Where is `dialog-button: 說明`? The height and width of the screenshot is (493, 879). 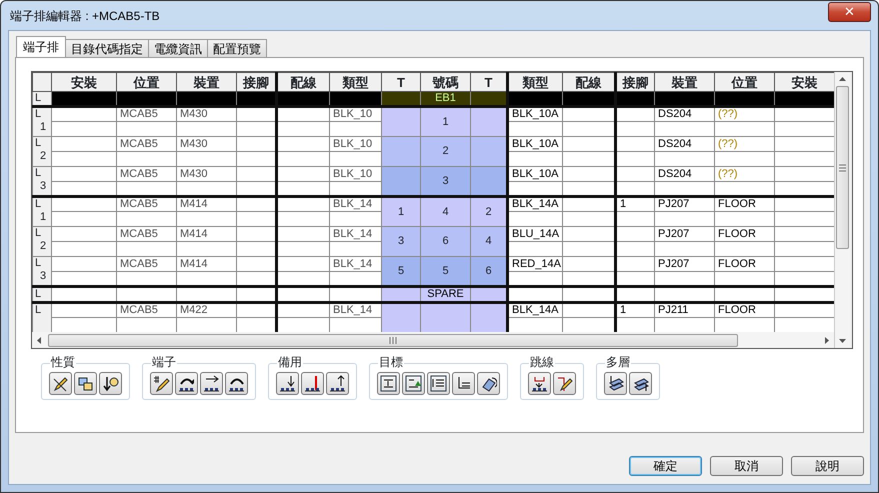
dialog-button: 說明 is located at coordinates (827, 466).